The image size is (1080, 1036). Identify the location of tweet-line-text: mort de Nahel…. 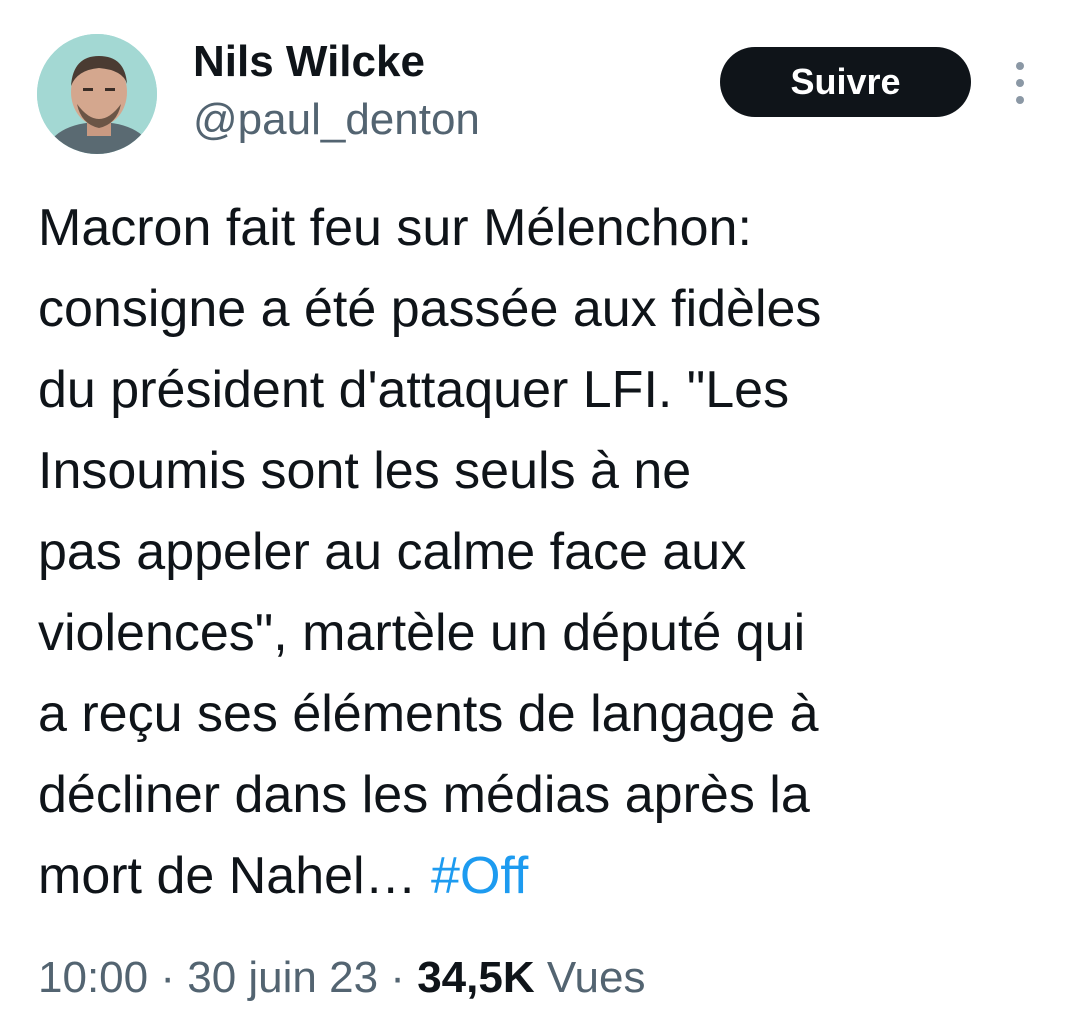
(235, 876).